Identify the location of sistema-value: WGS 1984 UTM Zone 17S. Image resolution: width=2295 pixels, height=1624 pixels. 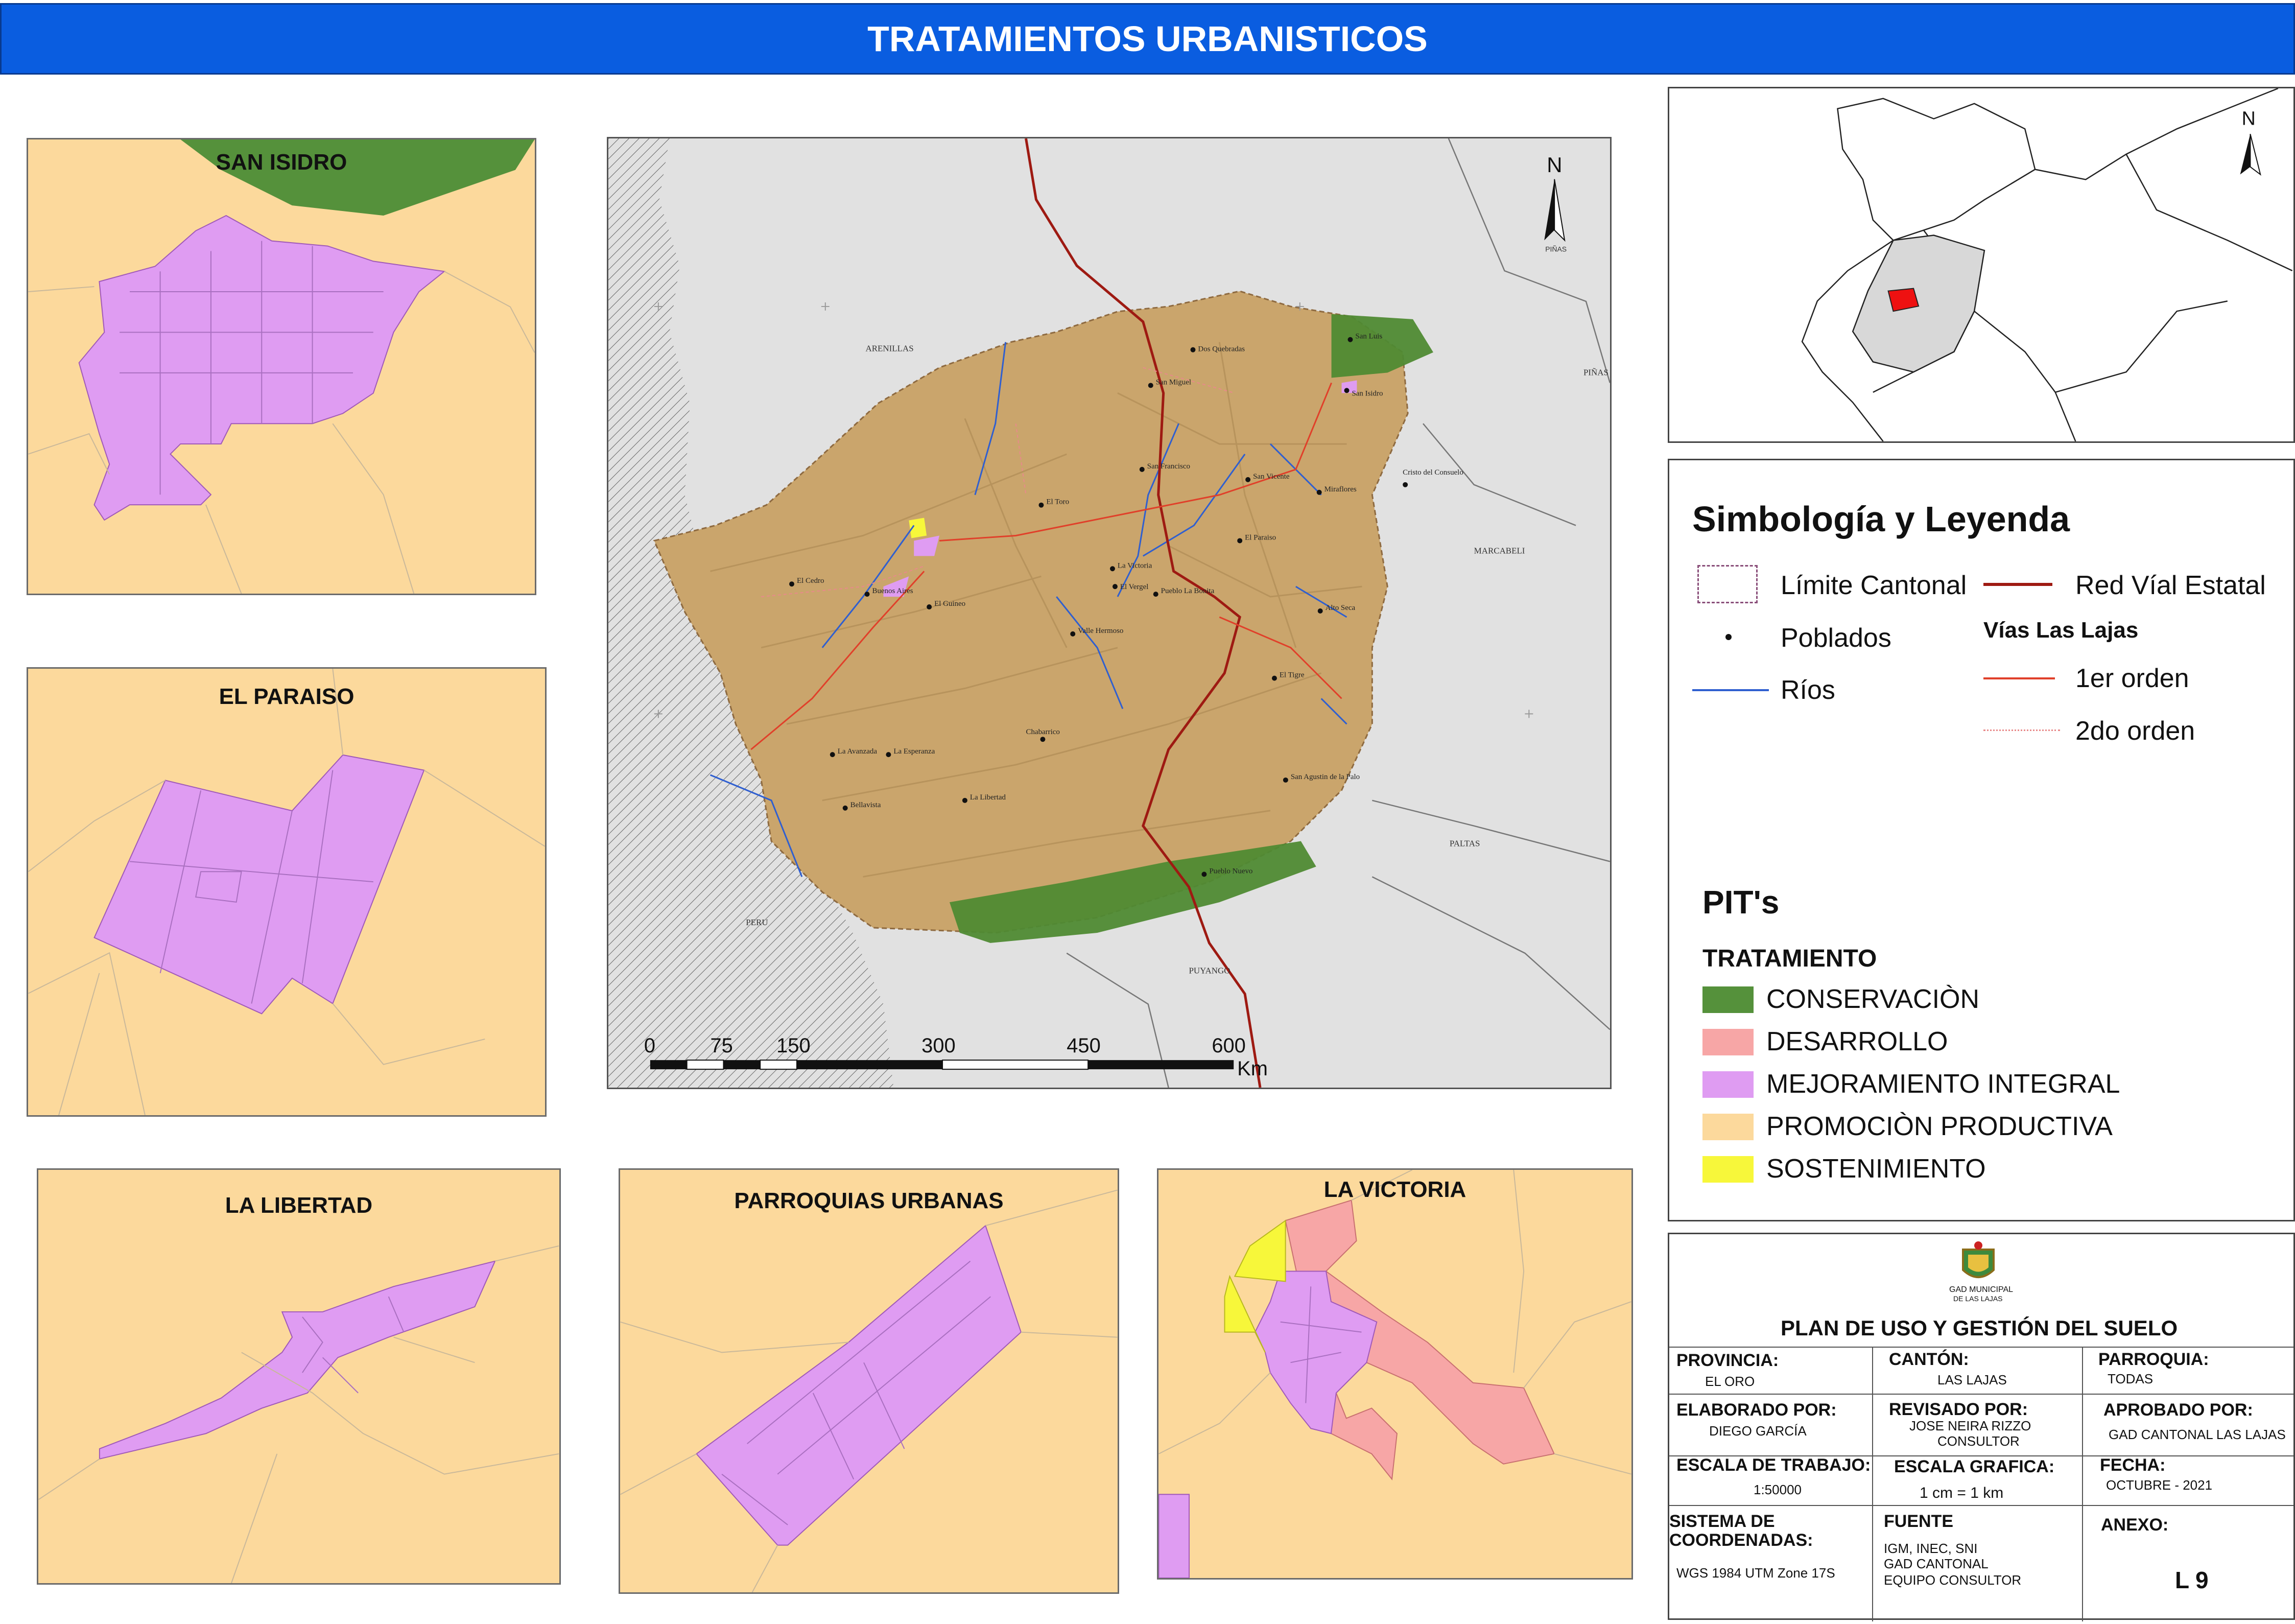
(1755, 1573).